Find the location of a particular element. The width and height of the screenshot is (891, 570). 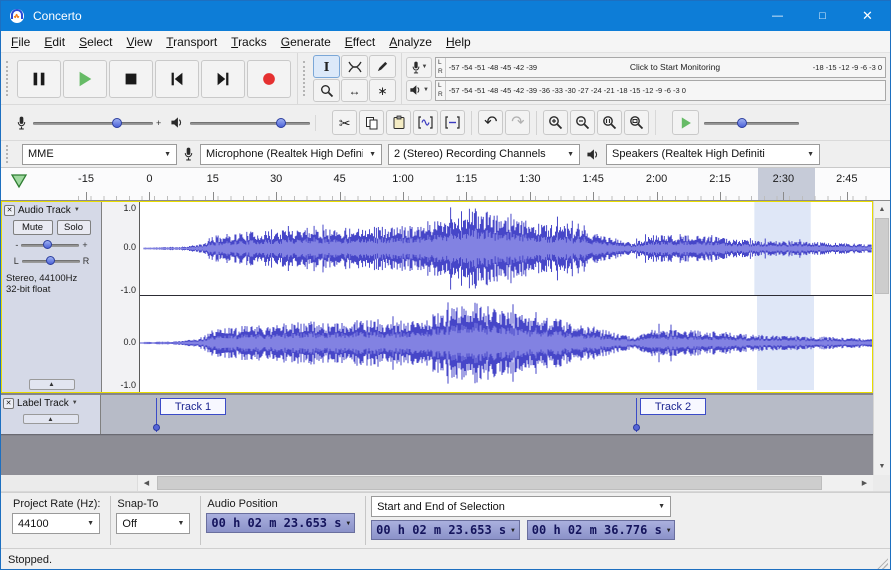

skip-to-start-button is located at coordinates (177, 78).